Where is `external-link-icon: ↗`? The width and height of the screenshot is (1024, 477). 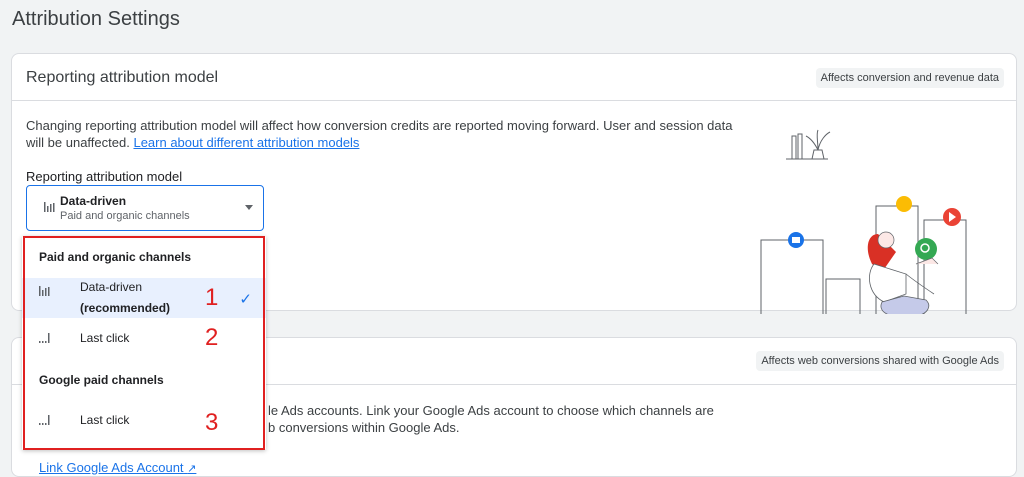 external-link-icon: ↗ is located at coordinates (192, 469).